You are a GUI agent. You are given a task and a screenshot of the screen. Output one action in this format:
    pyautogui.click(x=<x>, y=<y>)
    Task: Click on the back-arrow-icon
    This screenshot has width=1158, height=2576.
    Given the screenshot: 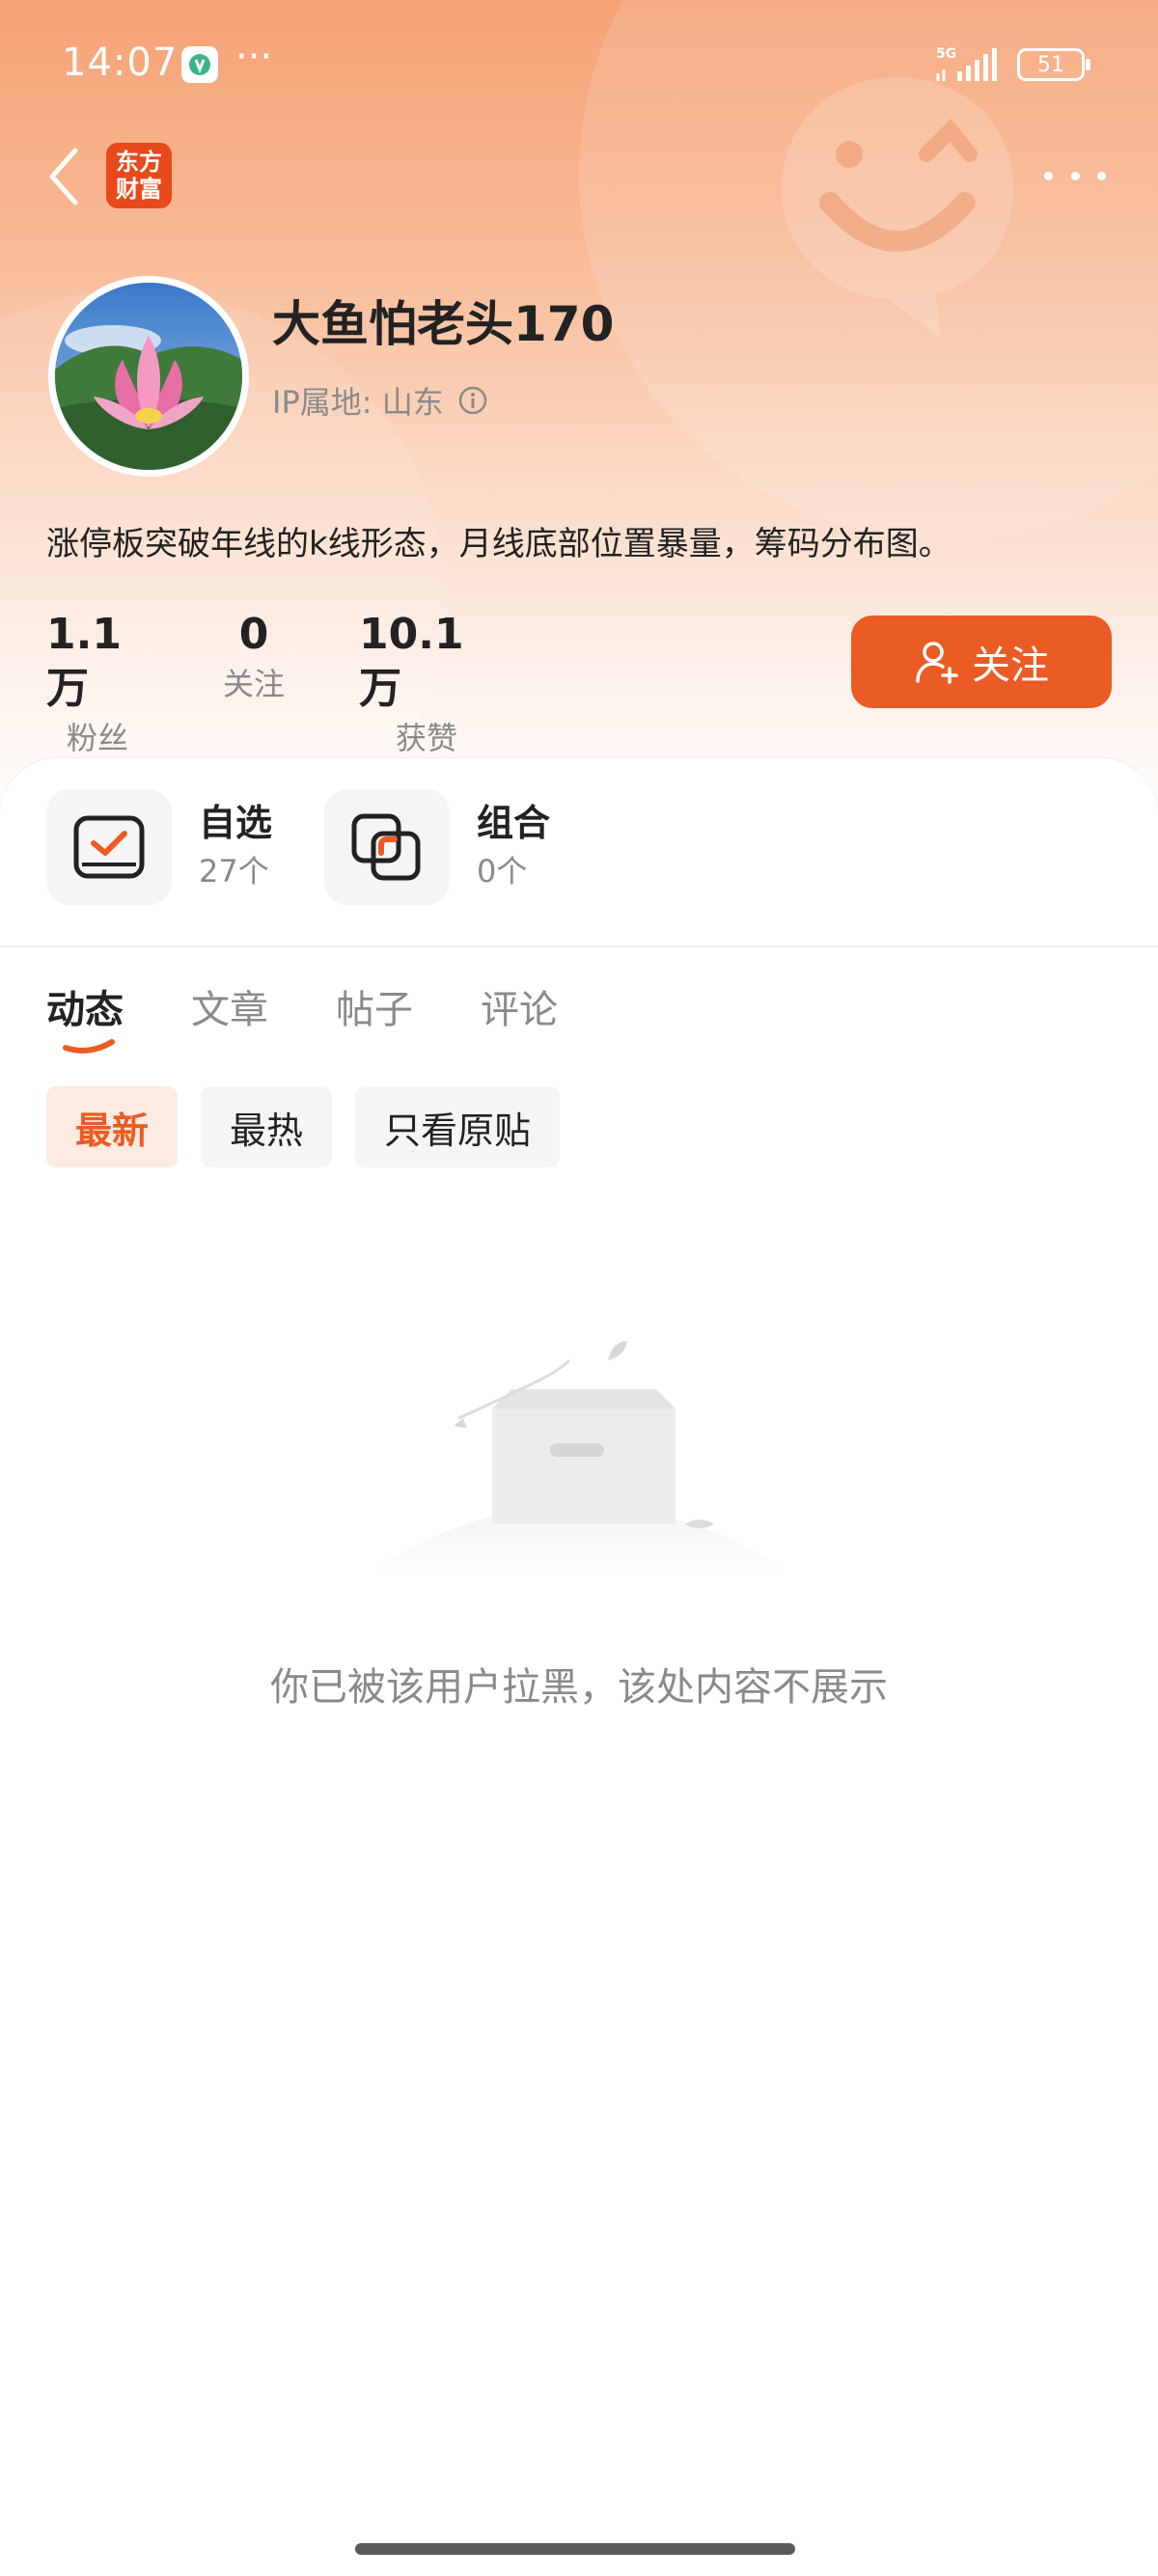 What is the action you would take?
    pyautogui.click(x=65, y=176)
    